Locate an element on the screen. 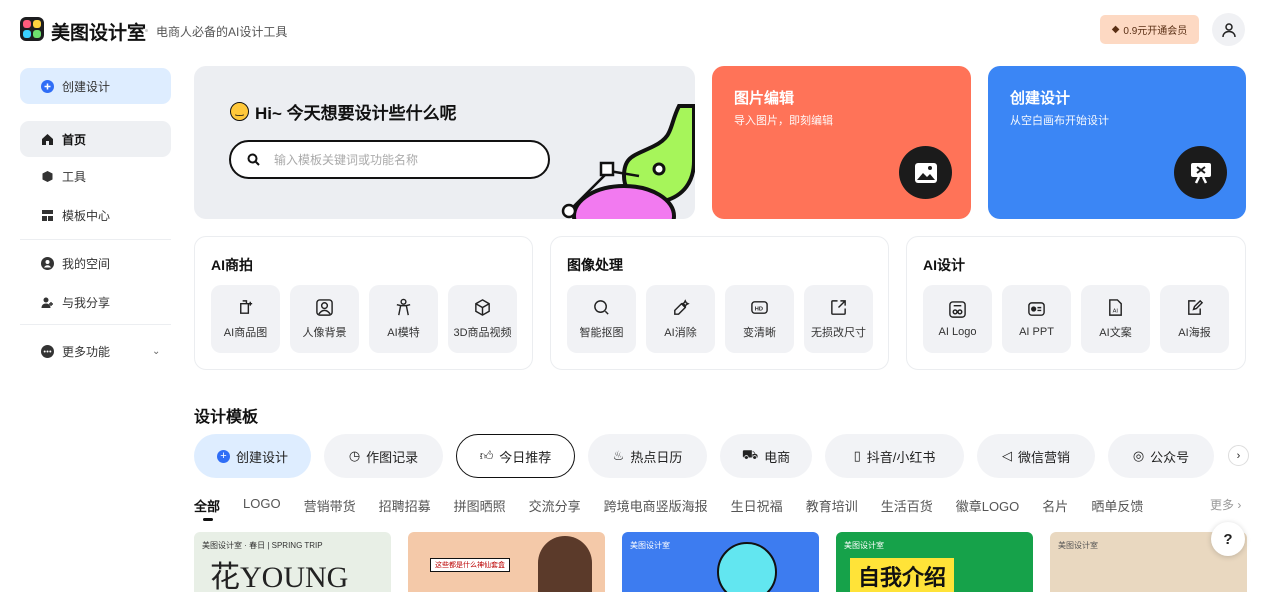 Image resolution: width=1265 pixels, height=592 pixels. hero-banner: ‿ Hi~ 今天想要设计些什么呢 输入模板关键词或功能名称 is located at coordinates (444, 142).